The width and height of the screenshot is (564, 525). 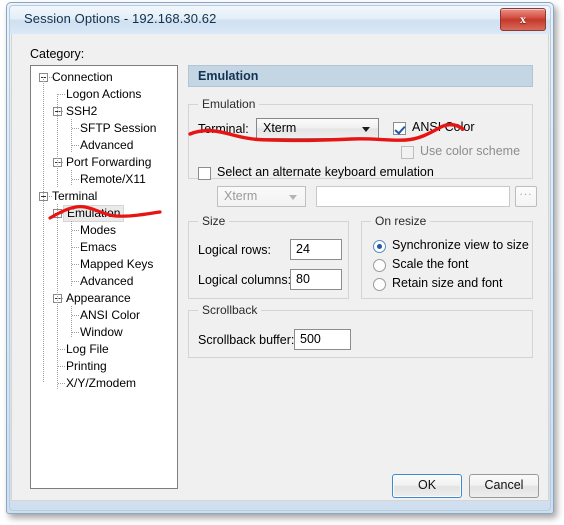 I want to click on tree-item-log-file: Log File, so click(x=104, y=349).